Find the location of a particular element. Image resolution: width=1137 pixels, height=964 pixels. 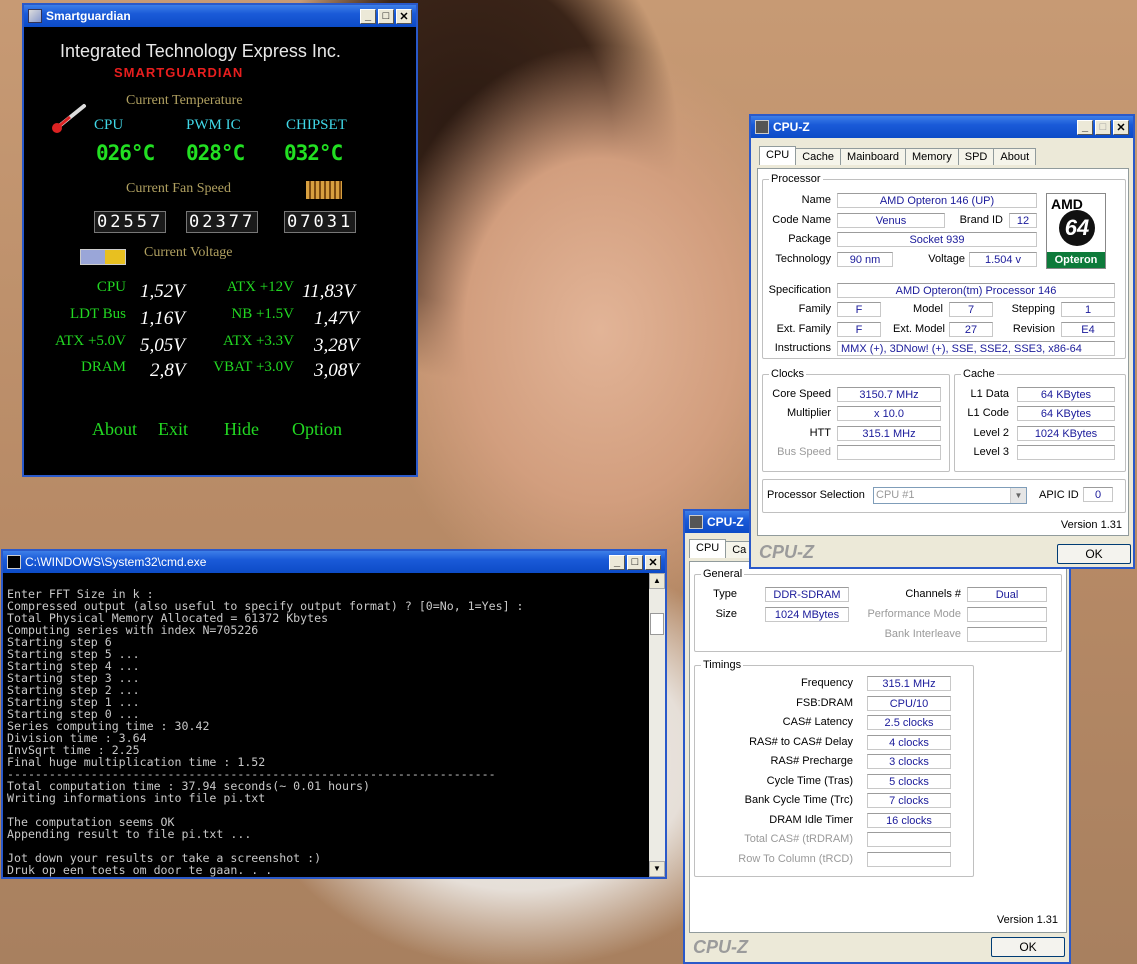

tab-mainboard: Mainboard is located at coordinates (873, 156).